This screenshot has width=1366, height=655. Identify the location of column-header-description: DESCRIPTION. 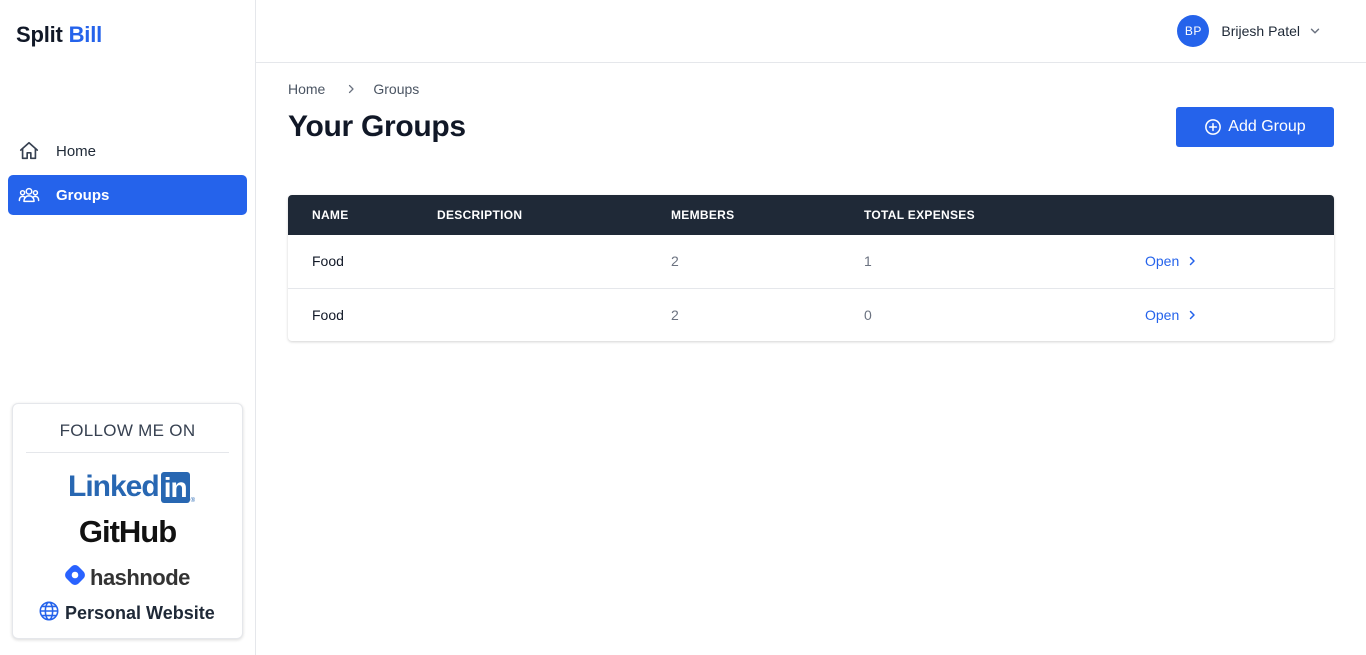
(480, 215).